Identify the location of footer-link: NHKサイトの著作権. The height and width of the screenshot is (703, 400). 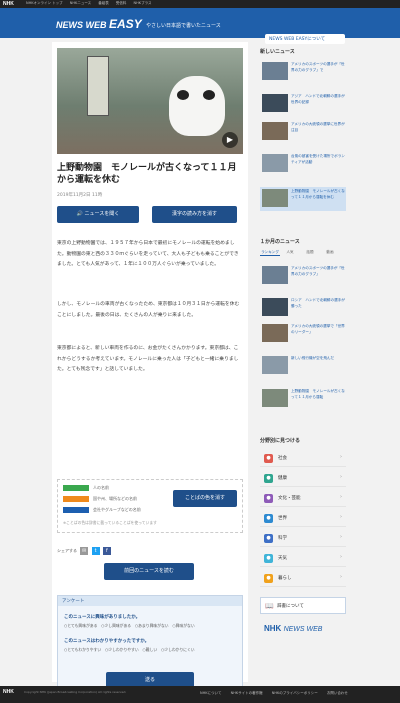
(247, 693).